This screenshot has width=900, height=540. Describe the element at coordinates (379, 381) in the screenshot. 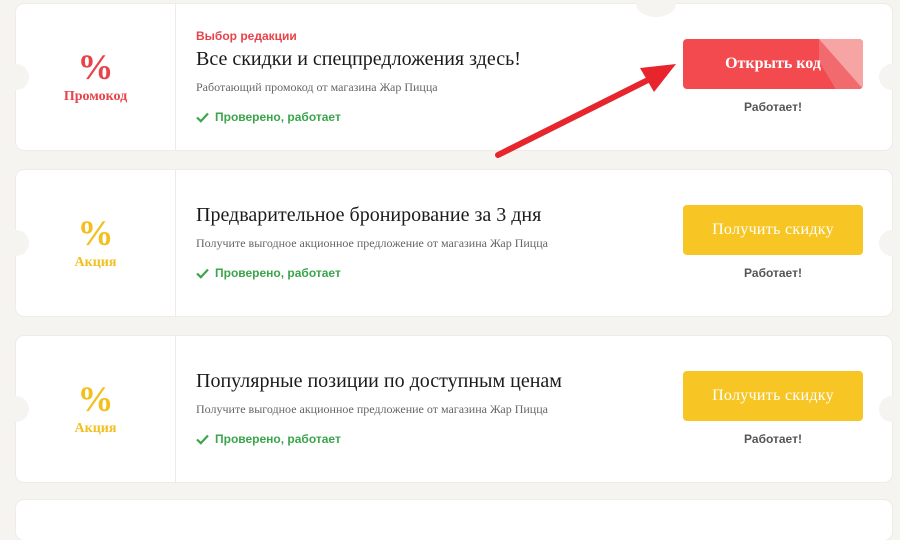

I see `coupon-title: Популярные позиции по доступным ценам` at that location.